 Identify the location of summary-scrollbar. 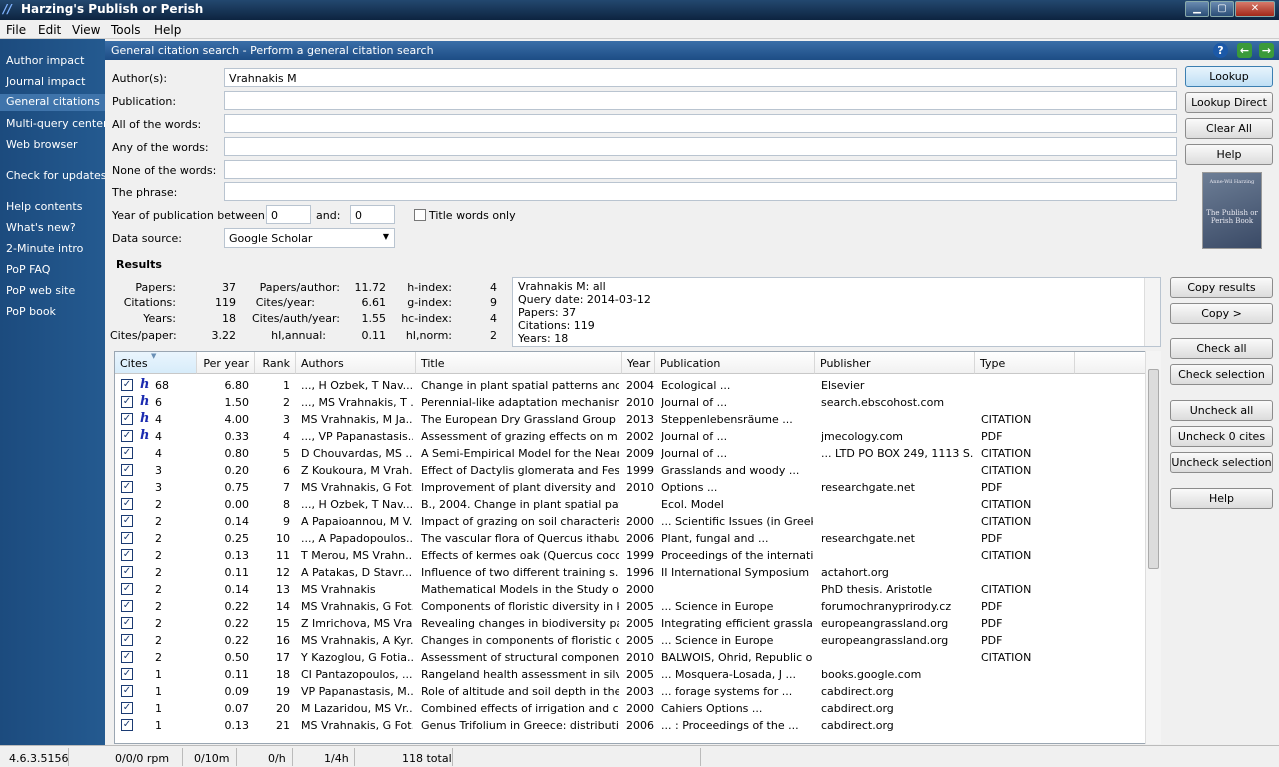
(1152, 312).